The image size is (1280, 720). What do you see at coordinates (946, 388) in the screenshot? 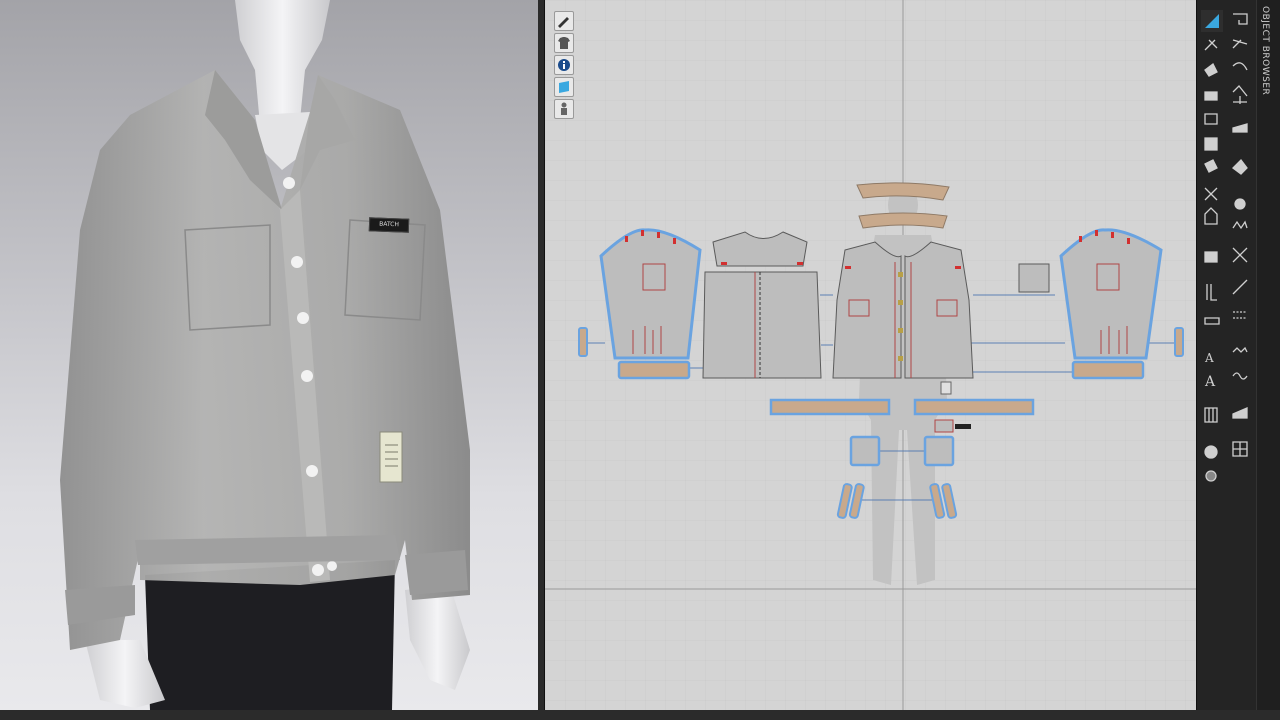
I see `pattern-label` at bounding box center [946, 388].